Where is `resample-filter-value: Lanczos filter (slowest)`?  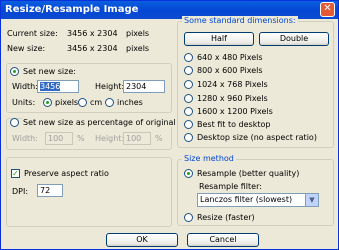
resample-filter-value: Lanczos filter (slowest) is located at coordinates (246, 199).